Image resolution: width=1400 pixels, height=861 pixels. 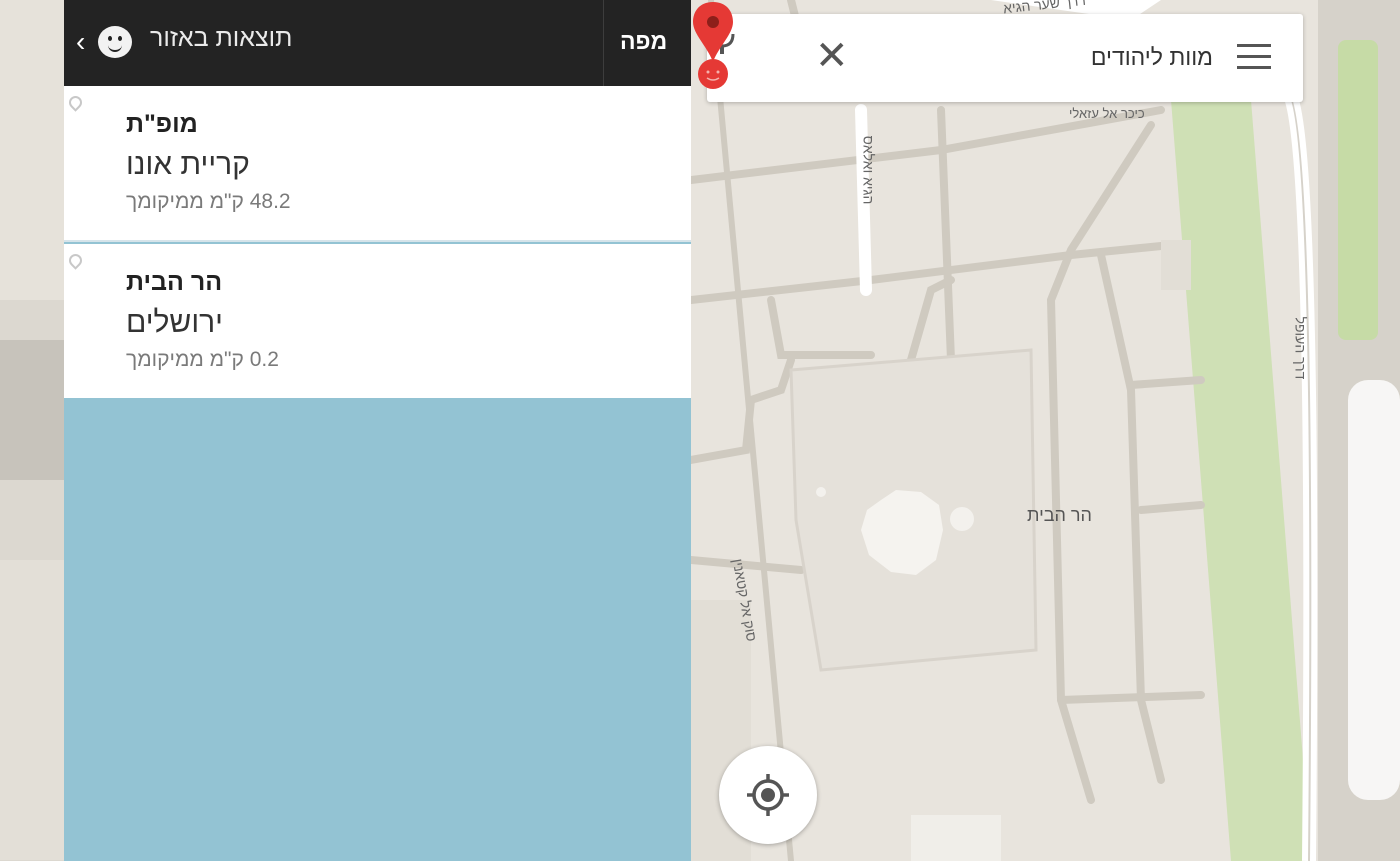 I want to click on result-city: ירושלים, so click(x=174, y=322).